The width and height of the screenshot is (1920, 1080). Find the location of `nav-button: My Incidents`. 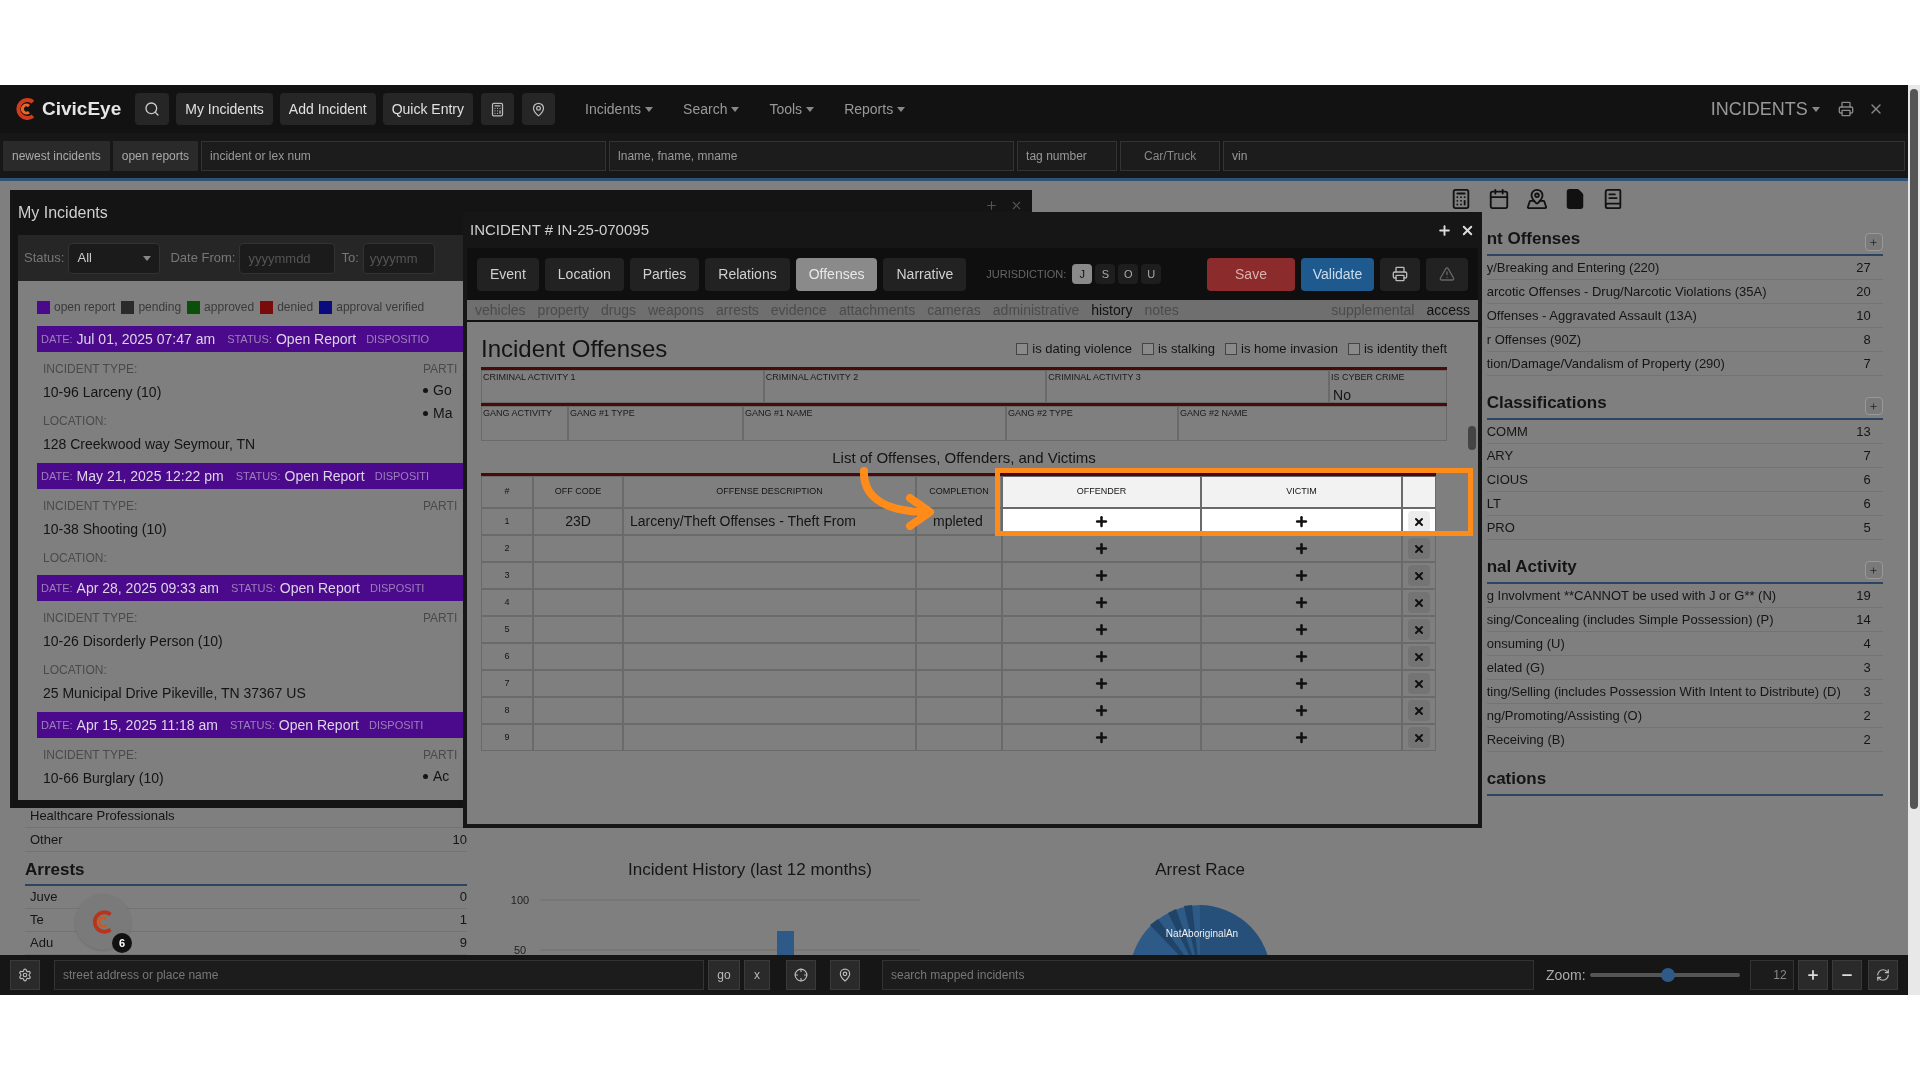

nav-button: My Incidents is located at coordinates (224, 109).